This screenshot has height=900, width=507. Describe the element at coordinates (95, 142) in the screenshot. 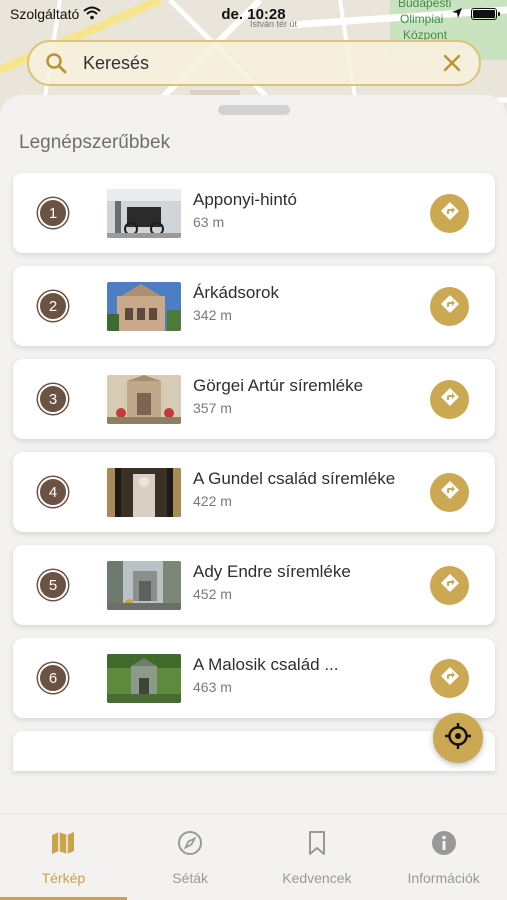

I see `section-title: Legnépszerűbbek` at that location.